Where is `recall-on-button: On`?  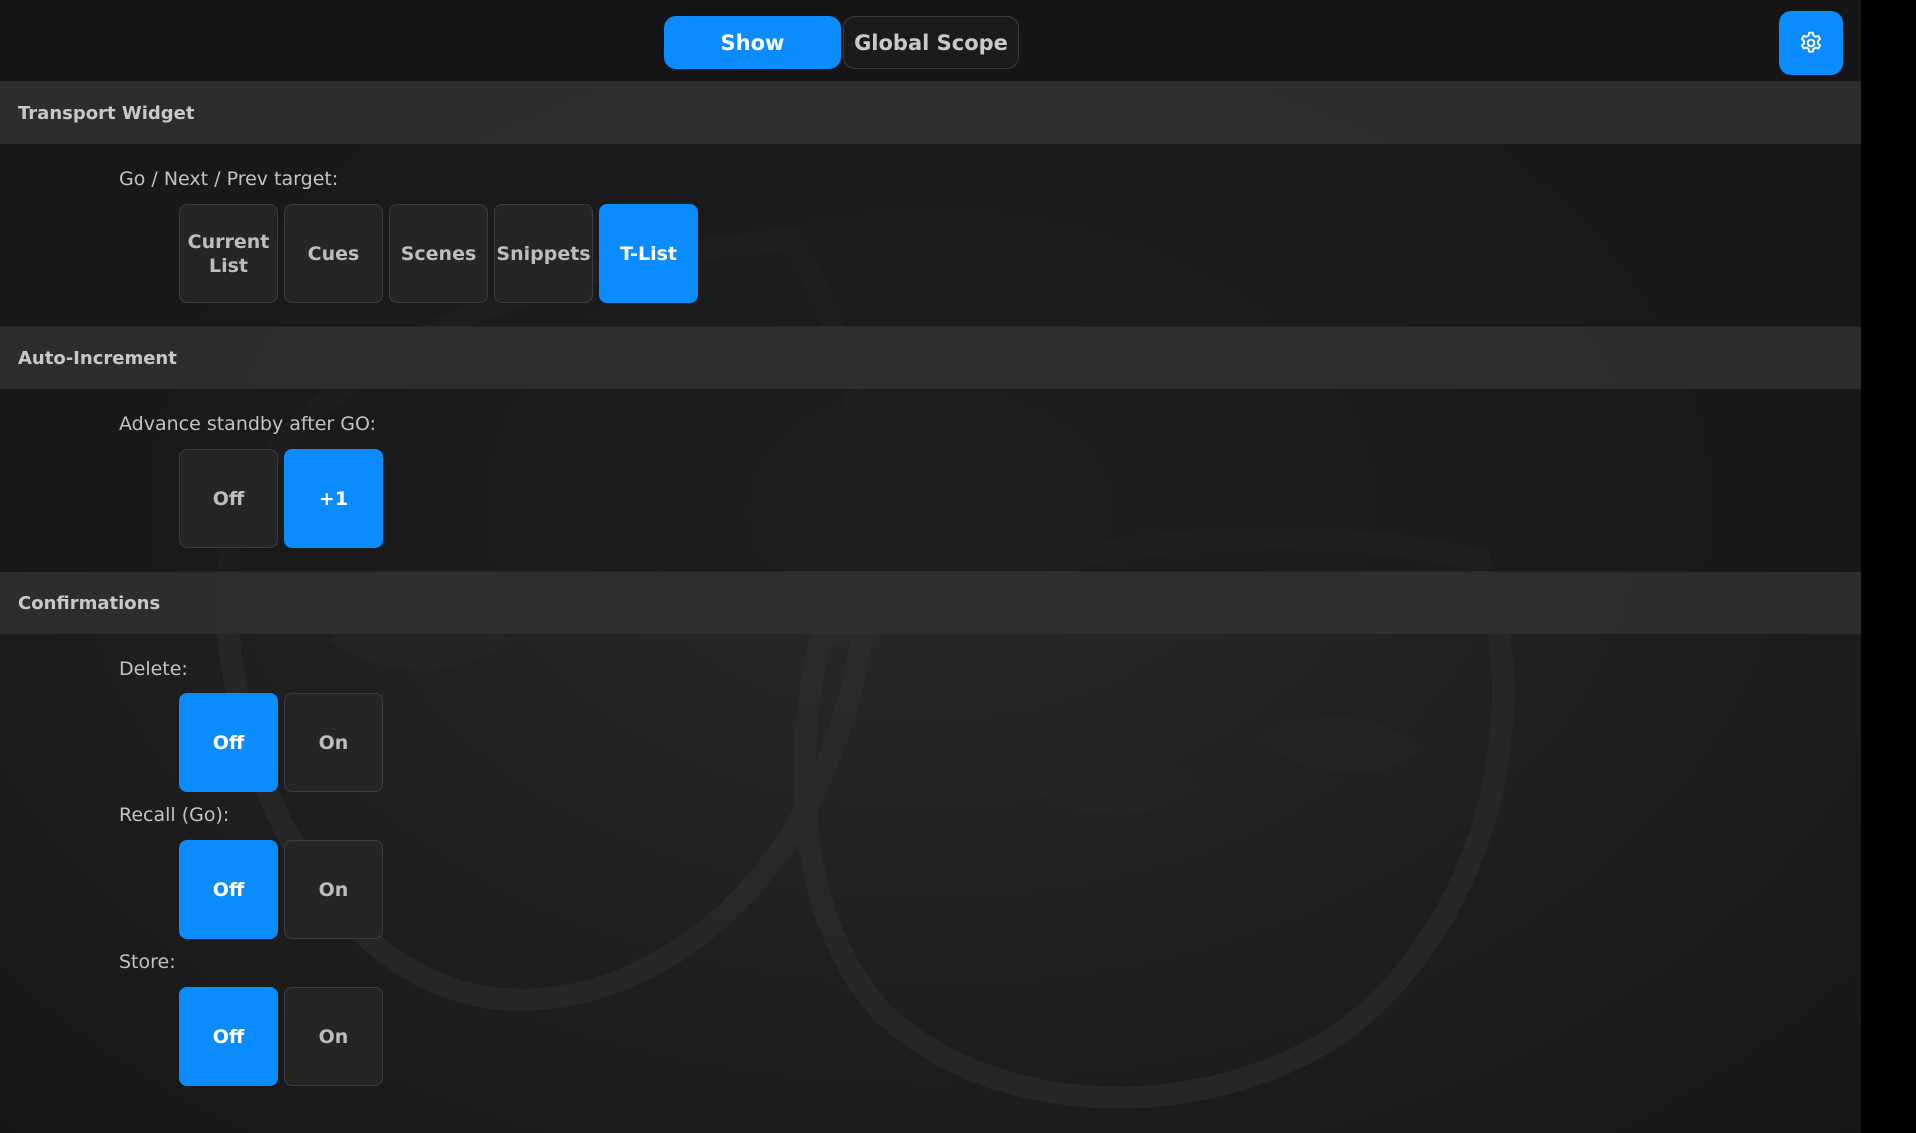 recall-on-button: On is located at coordinates (333, 889).